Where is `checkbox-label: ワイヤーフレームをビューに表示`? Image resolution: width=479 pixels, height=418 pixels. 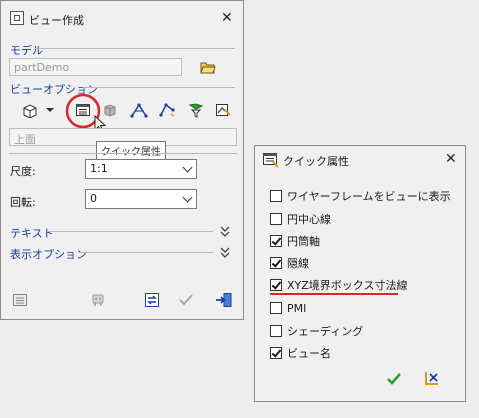
checkbox-label: ワイヤーフレームをビューに表示 is located at coordinates (369, 196).